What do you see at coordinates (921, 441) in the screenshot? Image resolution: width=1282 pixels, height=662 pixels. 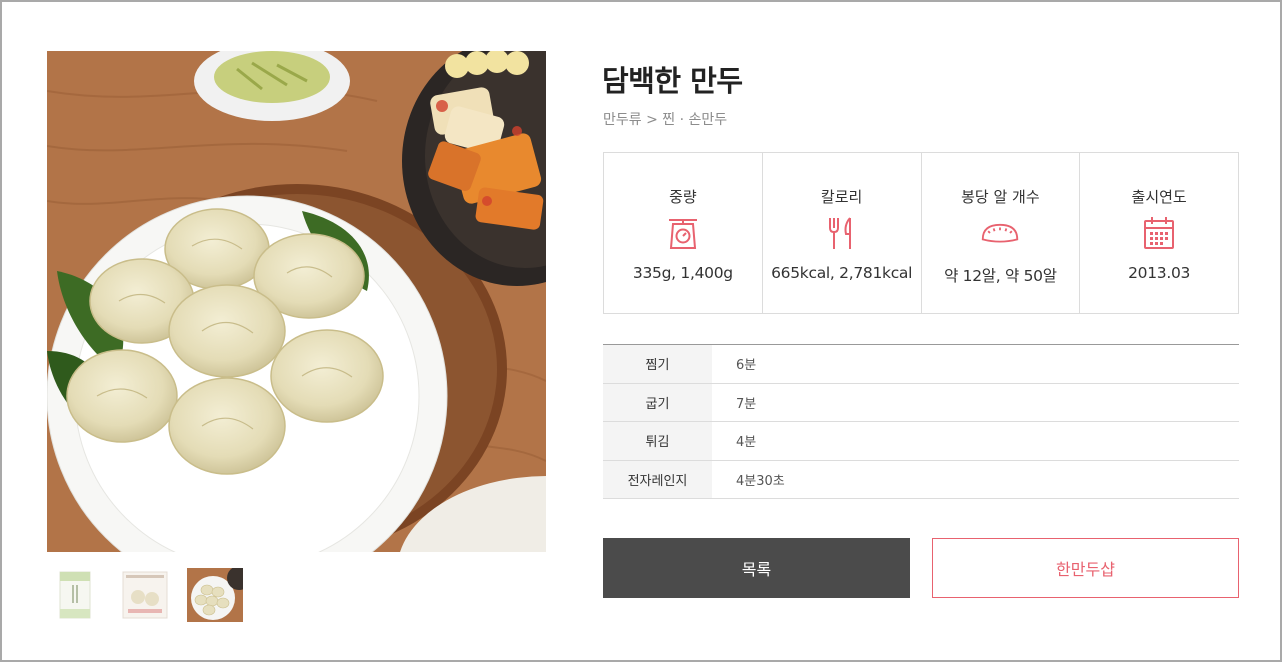 I see `table-row: 튀김 4분` at bounding box center [921, 441].